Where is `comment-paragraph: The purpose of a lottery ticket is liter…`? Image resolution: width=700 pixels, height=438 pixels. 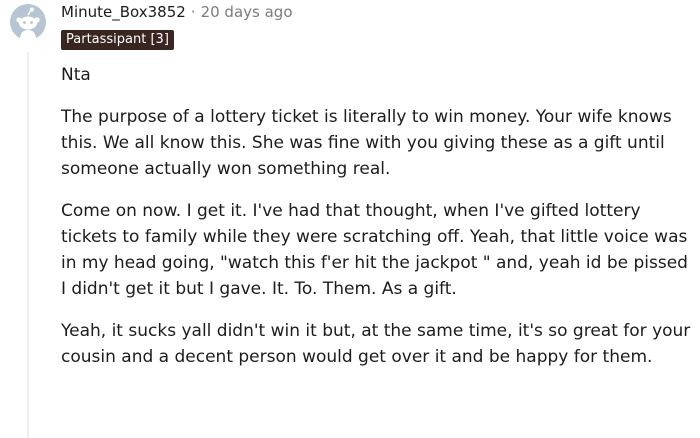 comment-paragraph: The purpose of a lottery ticket is liter… is located at coordinates (366, 143).